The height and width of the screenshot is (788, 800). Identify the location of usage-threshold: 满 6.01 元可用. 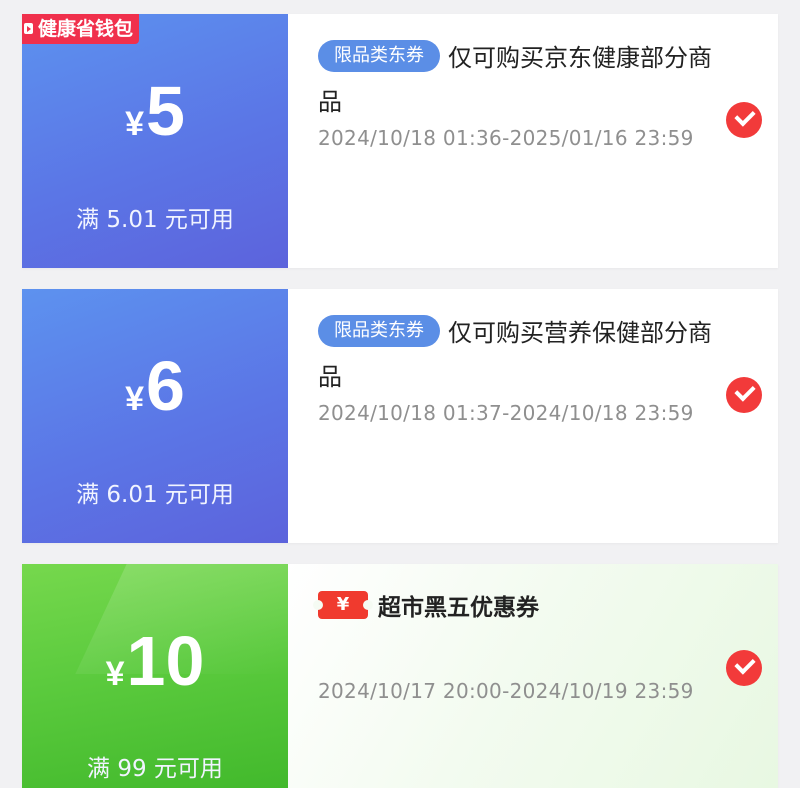
(155, 495).